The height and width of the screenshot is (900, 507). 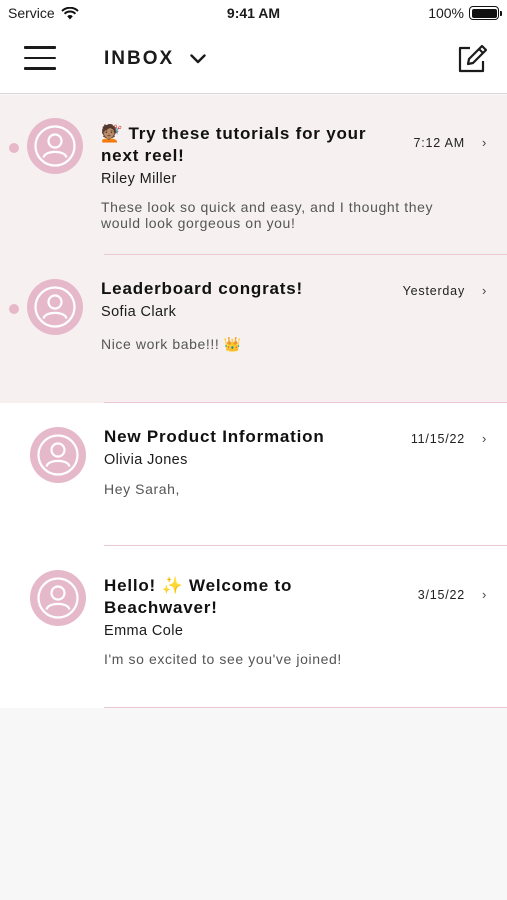 What do you see at coordinates (441, 595) in the screenshot?
I see `message-time: 3/15/22` at bounding box center [441, 595].